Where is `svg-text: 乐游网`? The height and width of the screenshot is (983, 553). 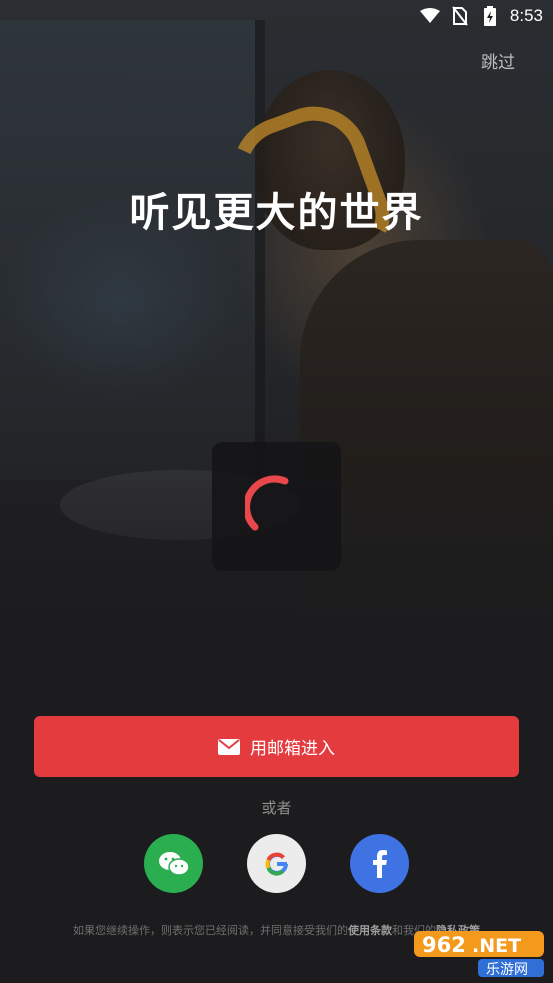 svg-text: 乐游网 is located at coordinates (507, 970).